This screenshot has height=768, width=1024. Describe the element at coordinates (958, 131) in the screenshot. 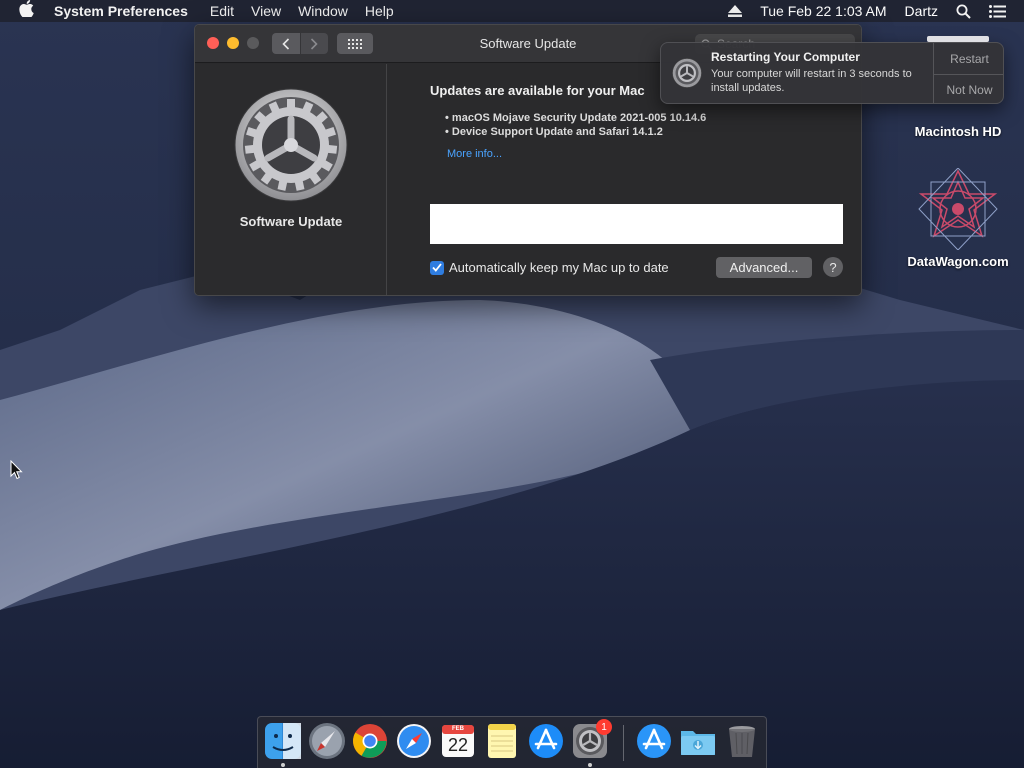

I see `macintosh-hd-label: Macintosh HD` at that location.